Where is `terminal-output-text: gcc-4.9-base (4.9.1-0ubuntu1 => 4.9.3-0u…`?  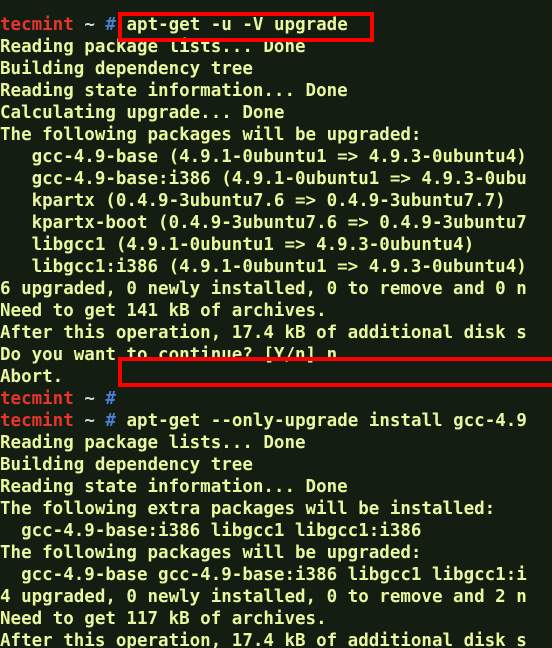 terminal-output-text: gcc-4.9-base (4.9.1-0ubuntu1 => 4.9.3-0u… is located at coordinates (263, 157).